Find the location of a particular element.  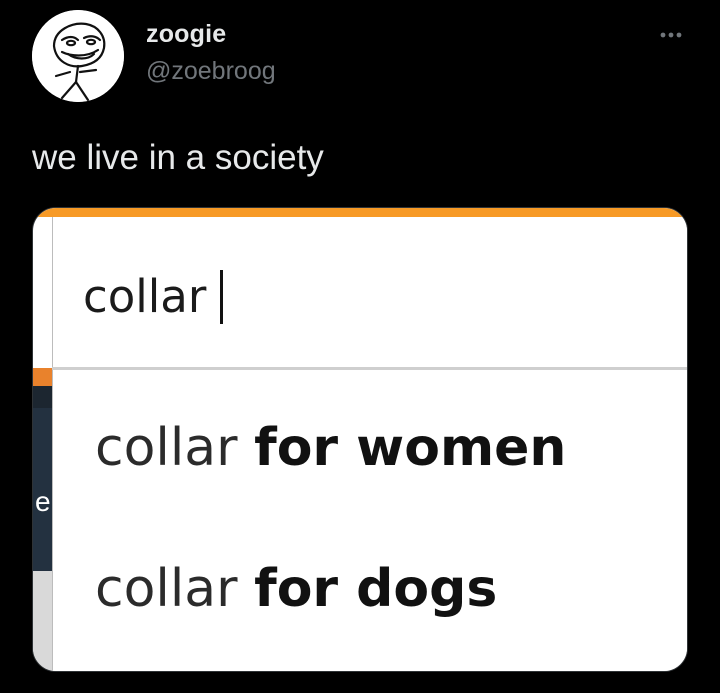

search-input: collar is located at coordinates (153, 297).